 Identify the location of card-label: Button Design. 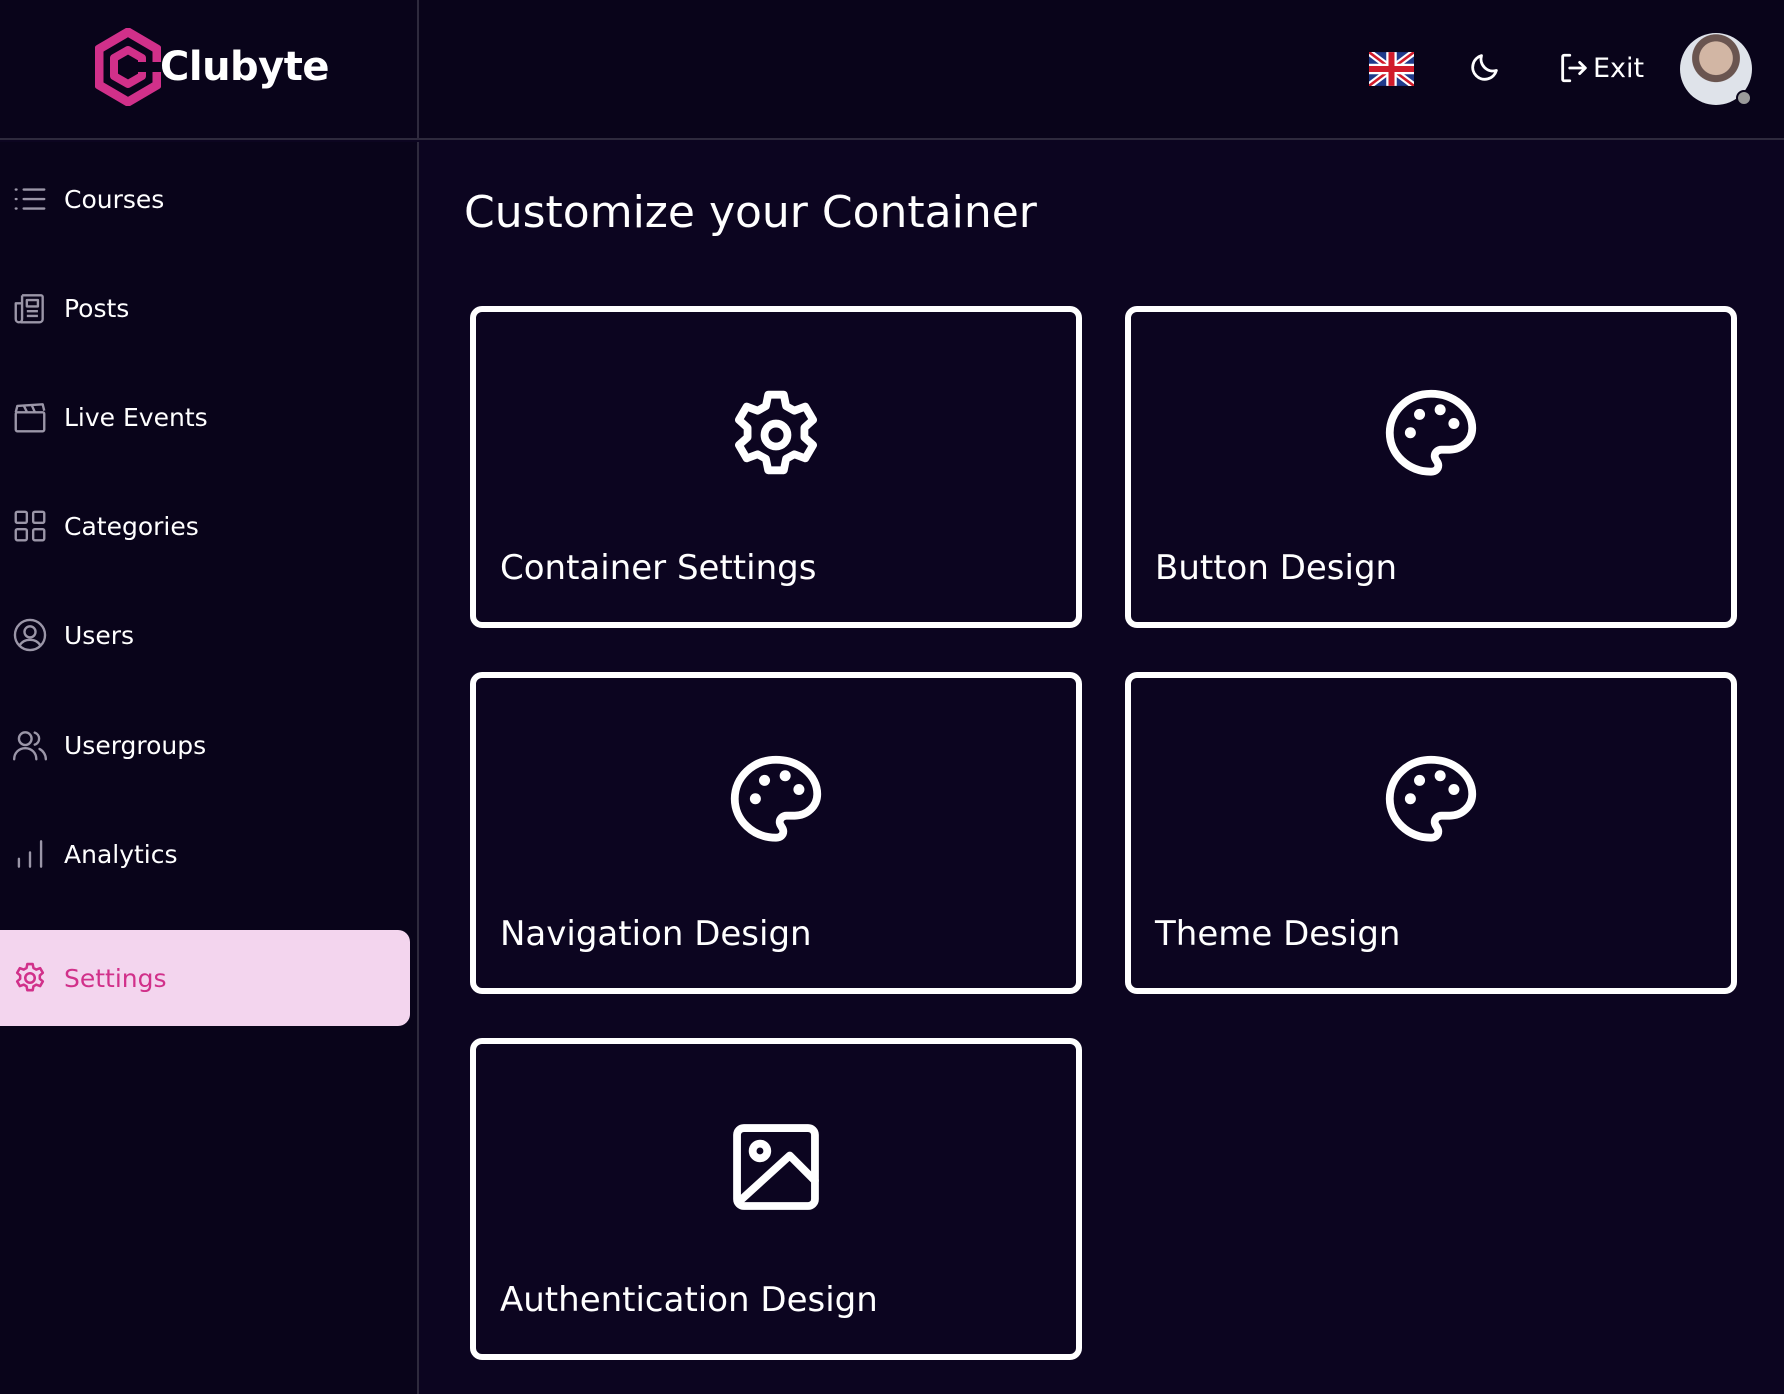
(1276, 568).